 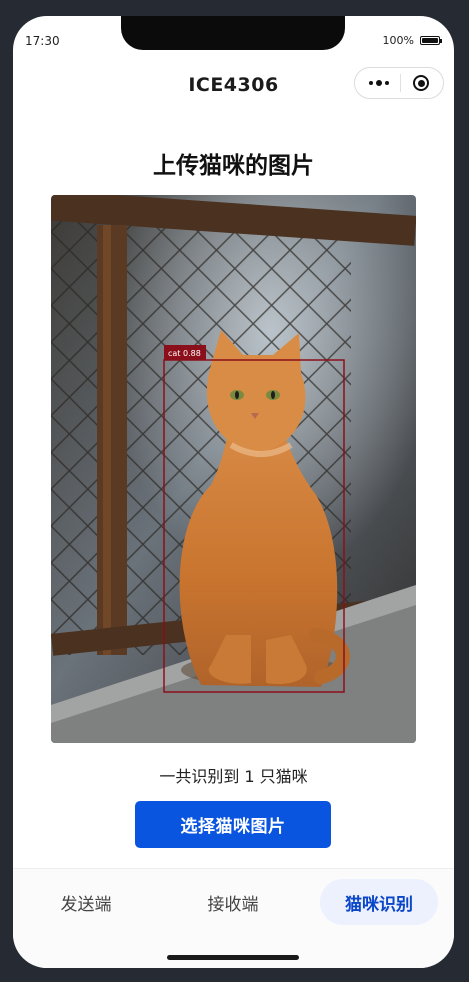 I want to click on status-time: 17:30, so click(x=42, y=41).